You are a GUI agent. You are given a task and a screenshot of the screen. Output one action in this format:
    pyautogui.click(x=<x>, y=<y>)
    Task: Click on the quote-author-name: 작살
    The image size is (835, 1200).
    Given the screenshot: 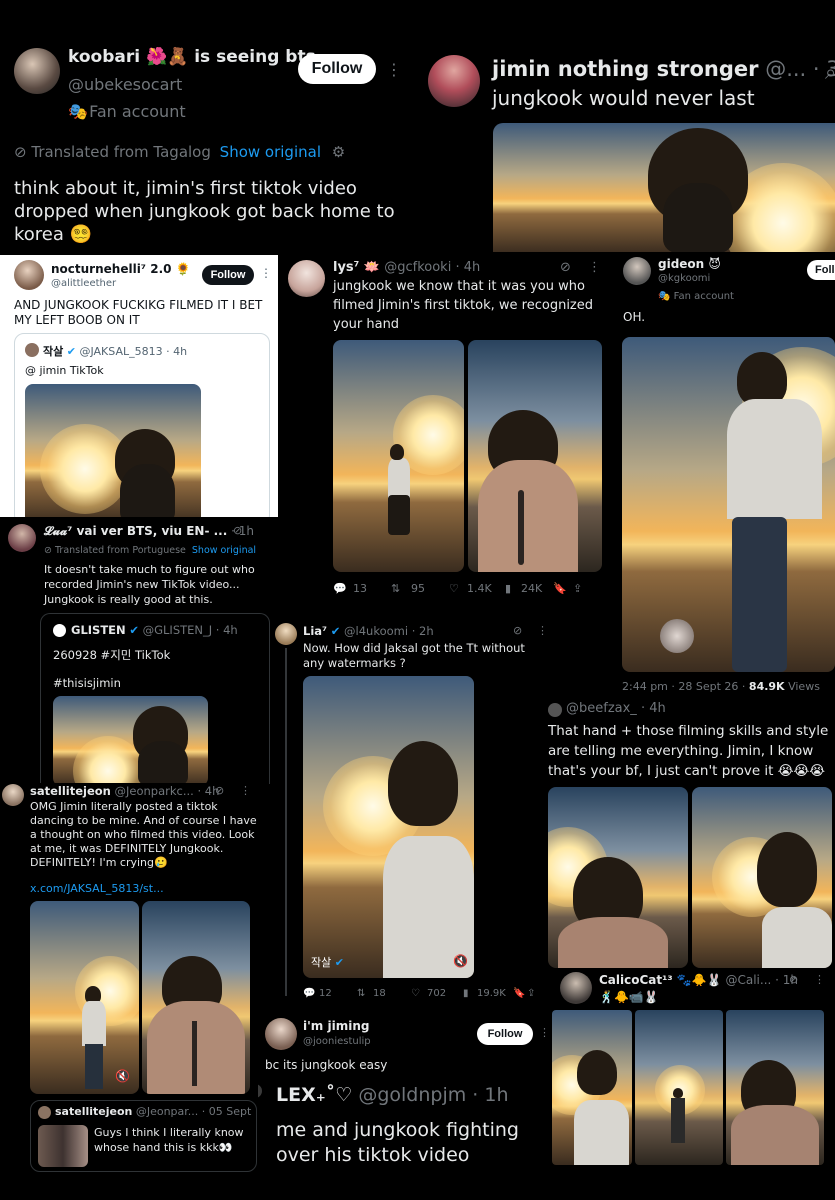 What is the action you would take?
    pyautogui.click(x=53, y=351)
    